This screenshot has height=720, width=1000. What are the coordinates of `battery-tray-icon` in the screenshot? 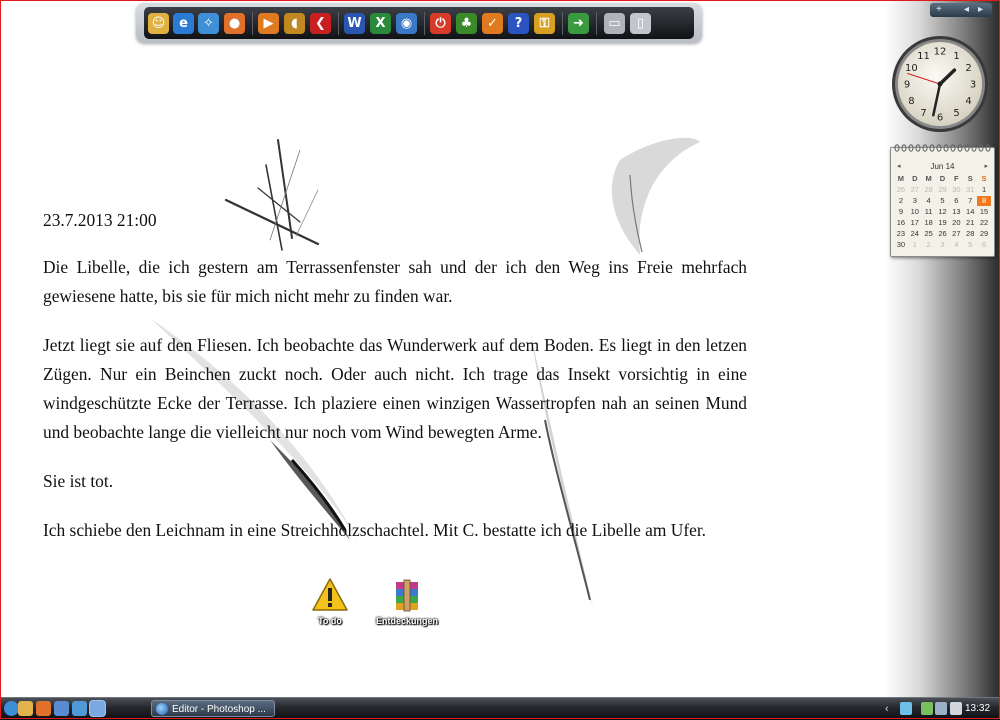 It's located at (927, 708).